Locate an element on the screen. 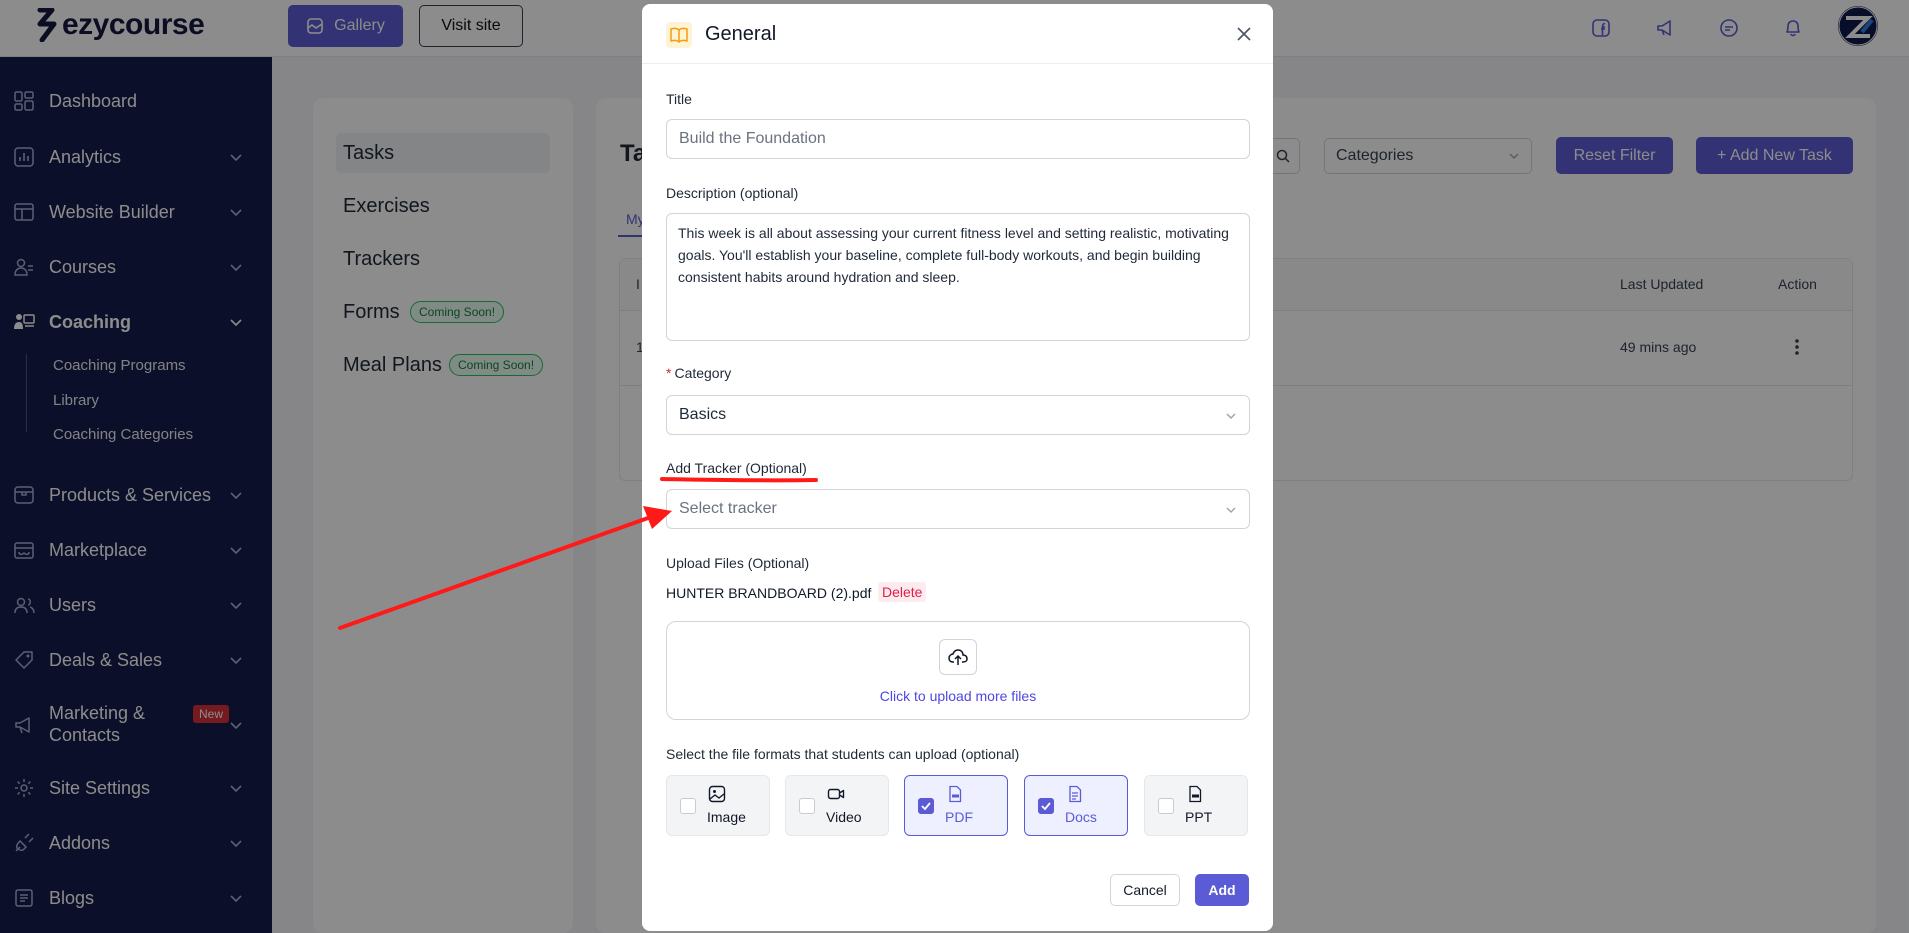 The width and height of the screenshot is (1909, 933). tracker-select: Select tracker is located at coordinates (958, 509).